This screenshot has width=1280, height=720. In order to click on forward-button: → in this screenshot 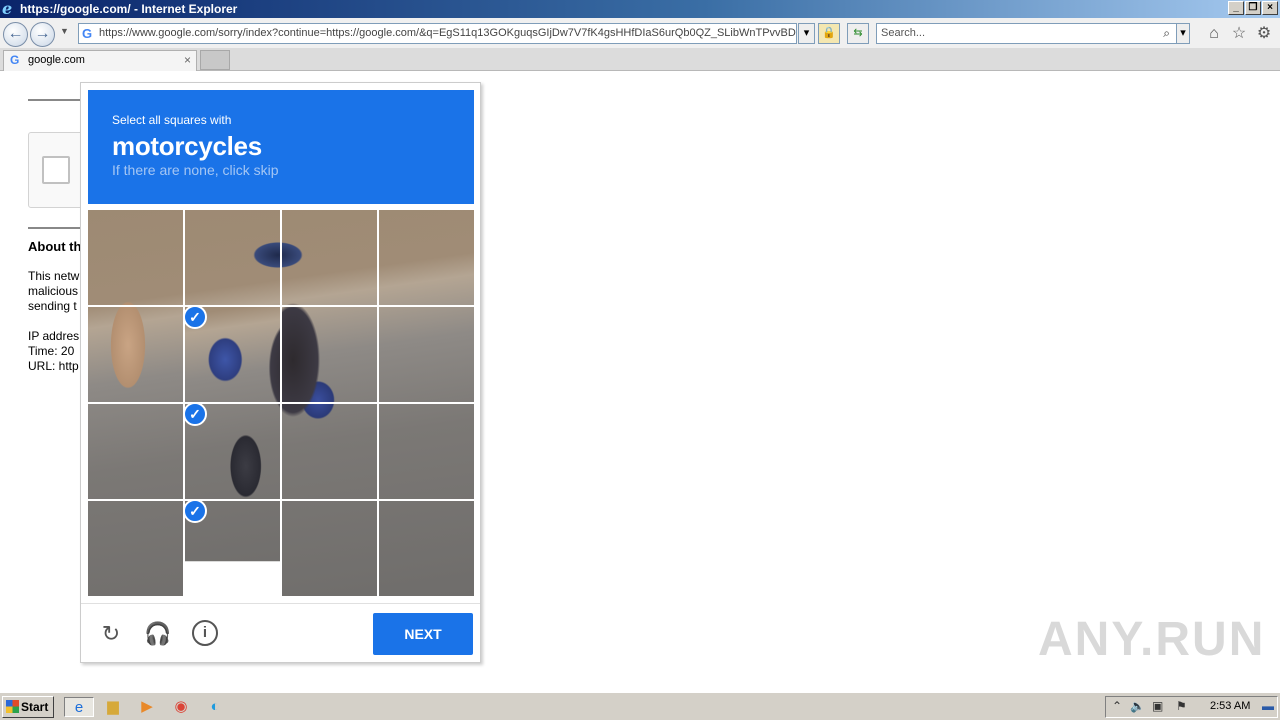, I will do `click(42, 34)`.